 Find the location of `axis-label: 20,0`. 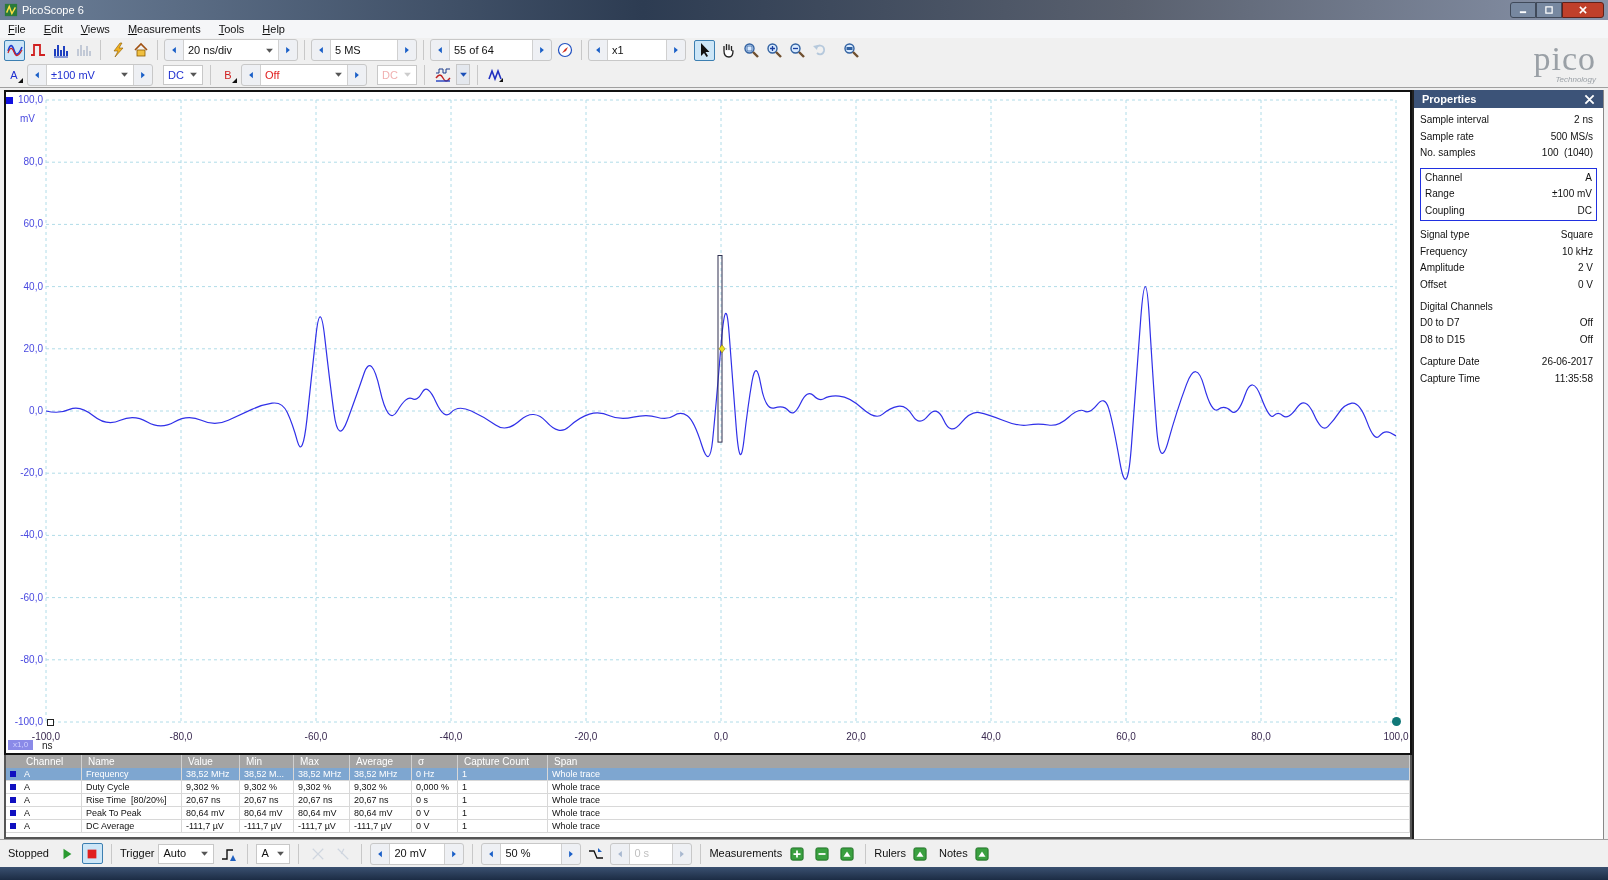

axis-label: 20,0 is located at coordinates (856, 737).